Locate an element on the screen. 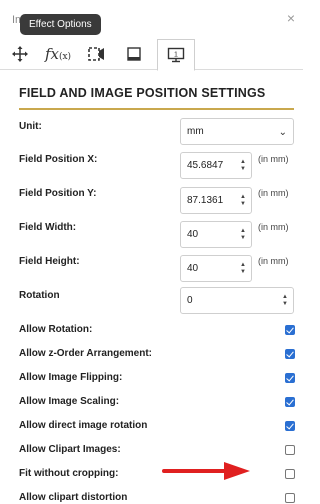  pos-y-label: Field Position Y: is located at coordinates (58, 193).